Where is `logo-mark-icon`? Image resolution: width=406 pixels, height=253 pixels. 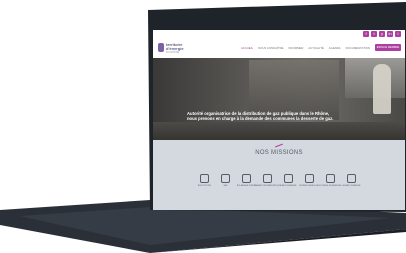 logo-mark-icon is located at coordinates (161, 47).